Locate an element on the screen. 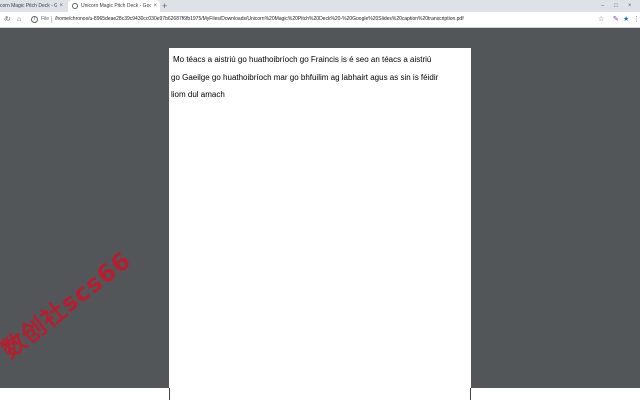 This screenshot has width=640, height=400. star-icon: ☆ is located at coordinates (601, 19).